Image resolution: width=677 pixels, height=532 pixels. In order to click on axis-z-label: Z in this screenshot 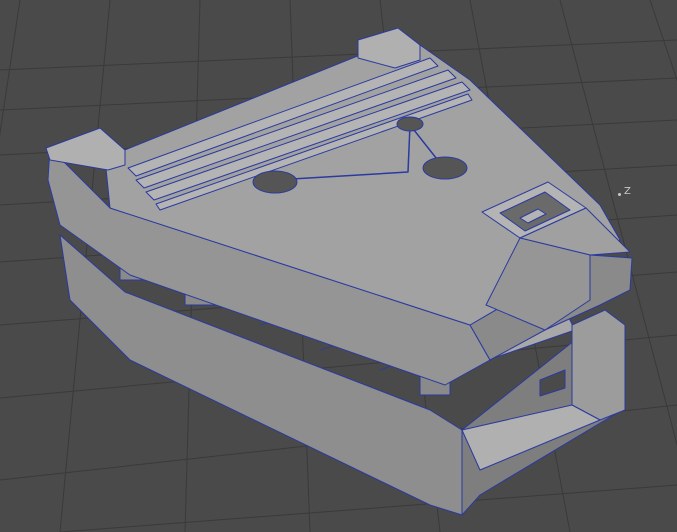, I will do `click(627, 191)`.